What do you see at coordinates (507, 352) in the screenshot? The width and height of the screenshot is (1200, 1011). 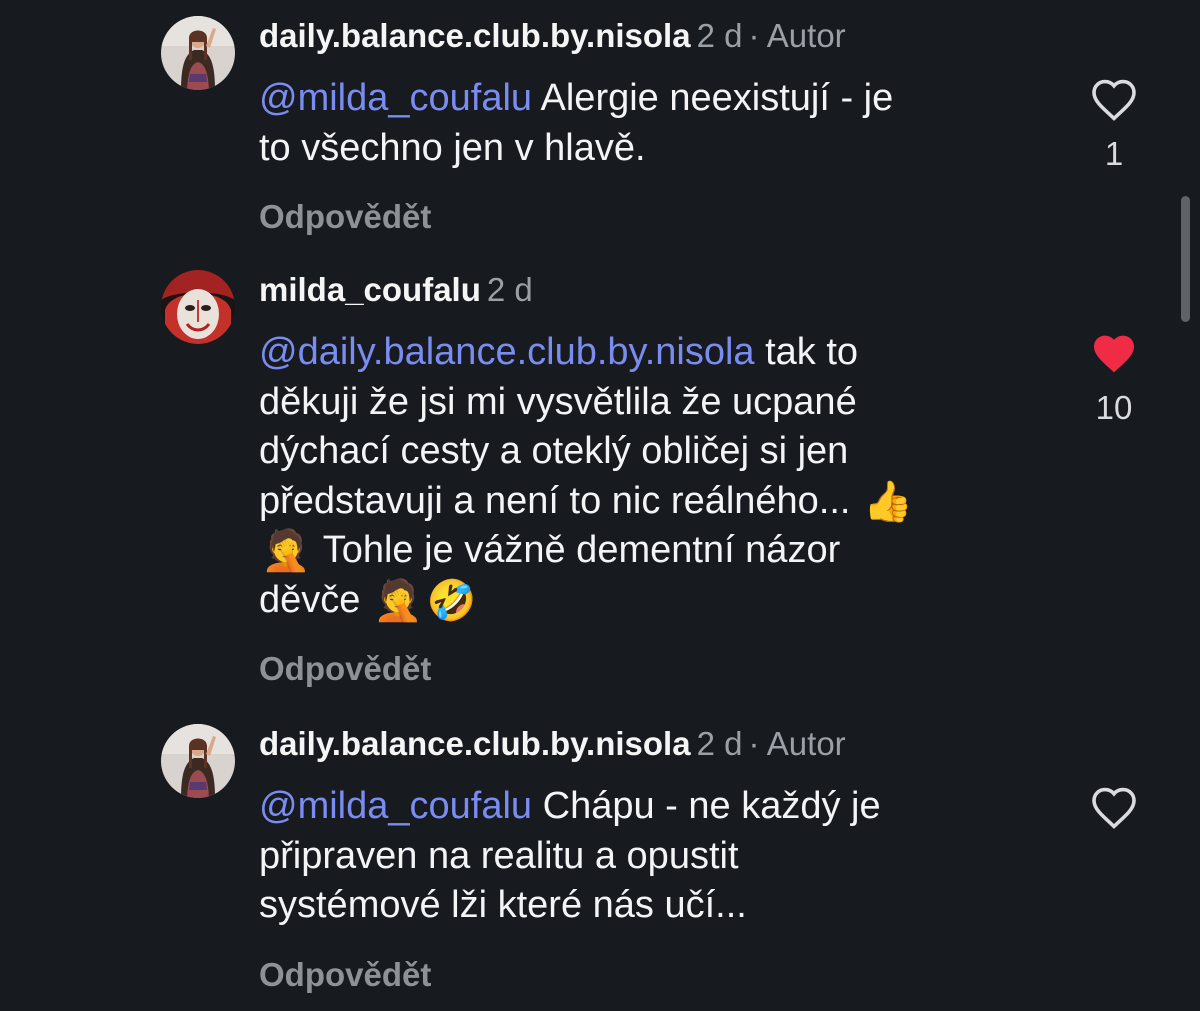 I see `mention-link: @daily.balance.club.by.nisola` at bounding box center [507, 352].